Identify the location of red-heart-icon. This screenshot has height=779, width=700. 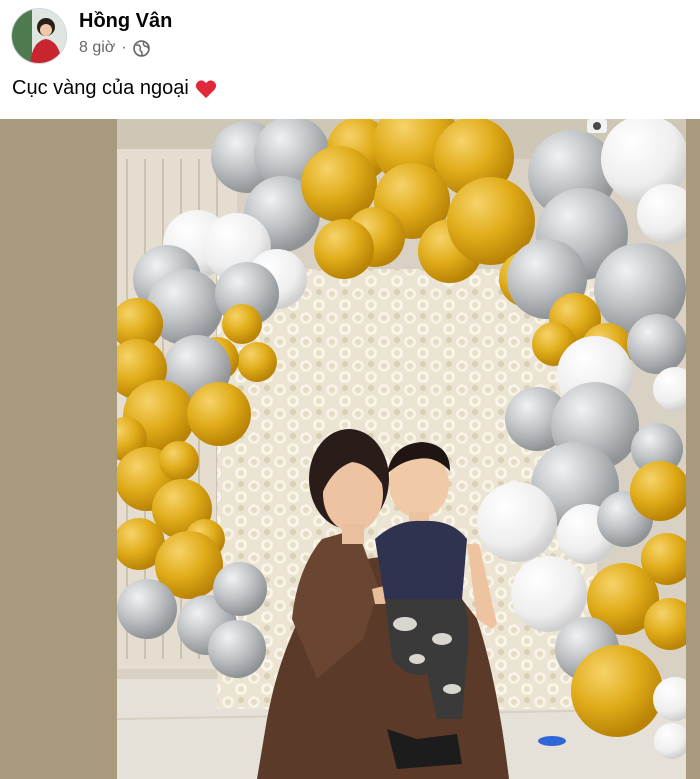
(205, 88).